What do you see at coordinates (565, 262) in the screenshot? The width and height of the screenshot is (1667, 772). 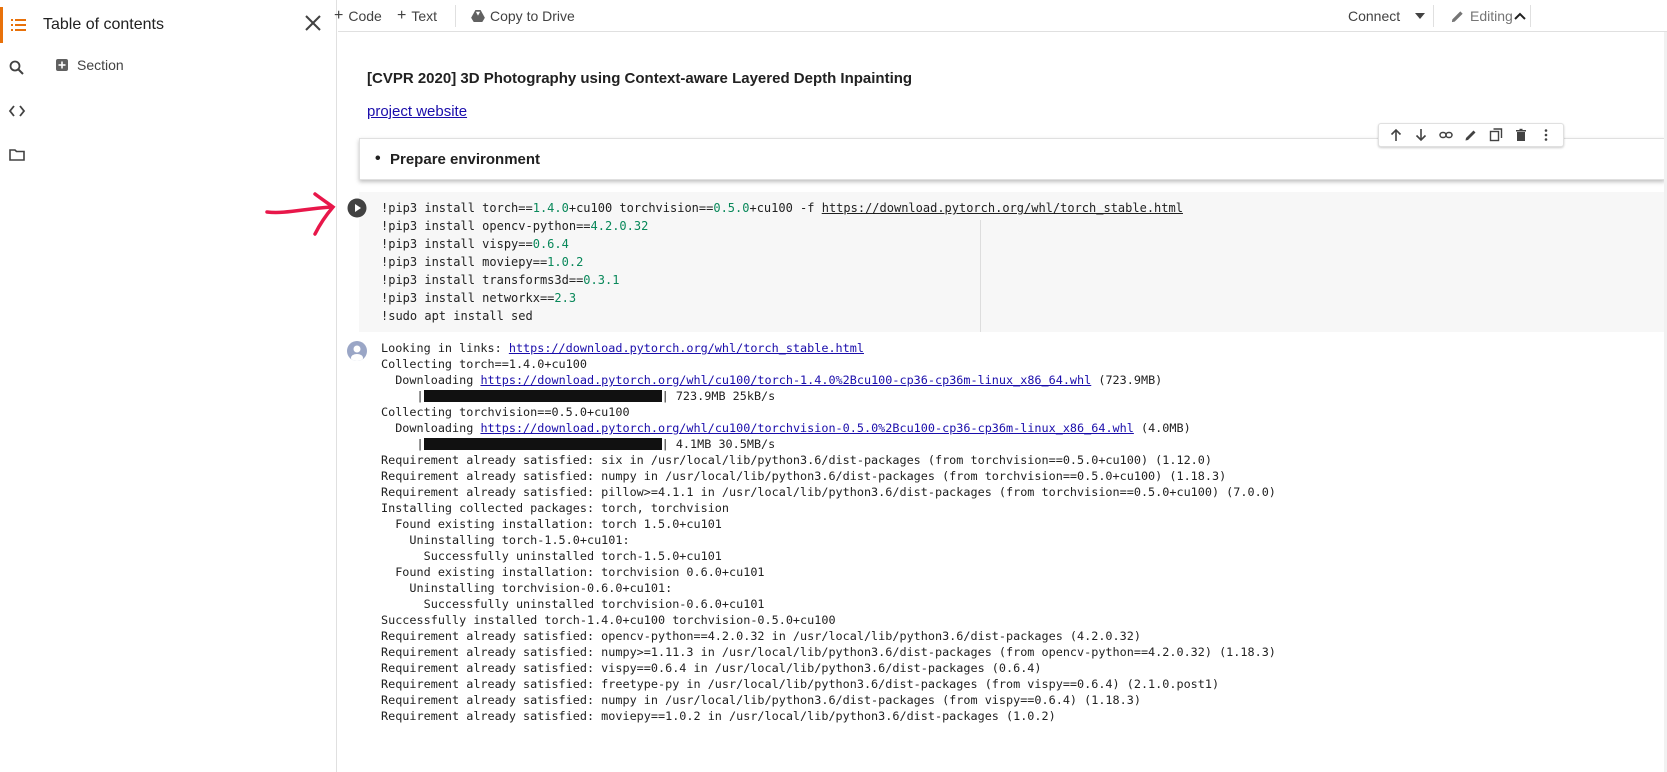 I see `code-number: 1.0.2` at bounding box center [565, 262].